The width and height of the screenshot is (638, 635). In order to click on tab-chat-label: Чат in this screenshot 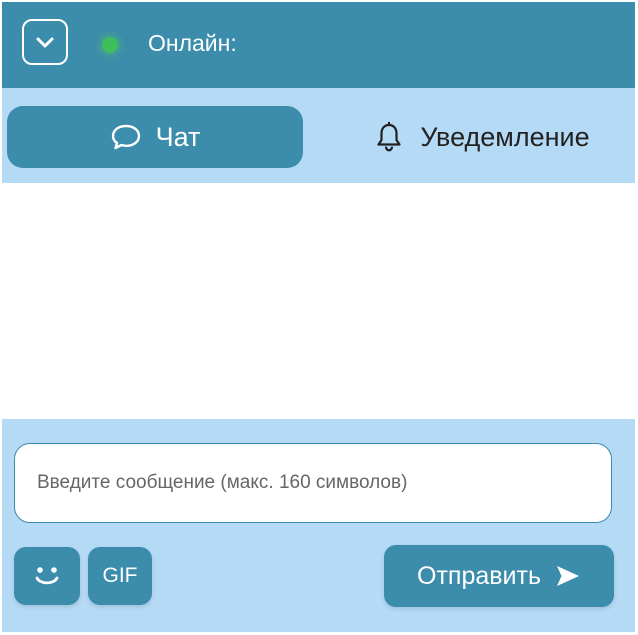, I will do `click(178, 136)`.